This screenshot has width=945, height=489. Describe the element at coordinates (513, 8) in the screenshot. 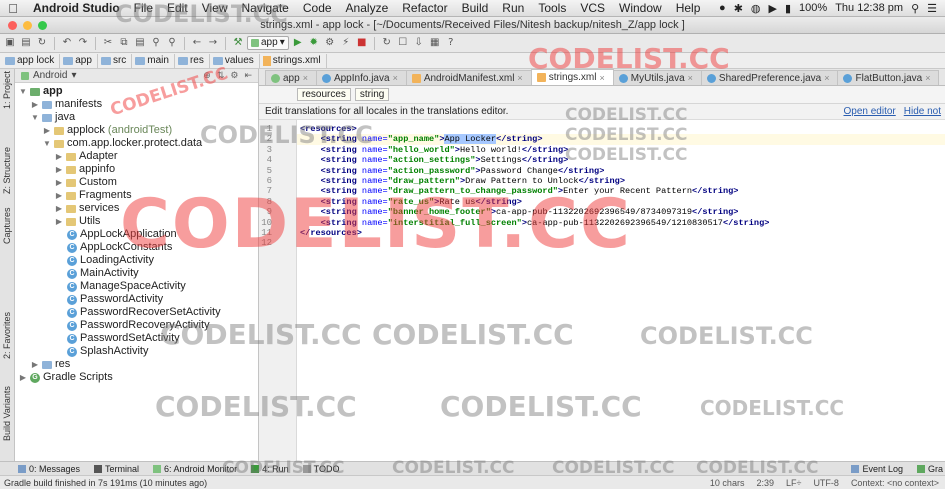

I see `menu-run: Run` at that location.